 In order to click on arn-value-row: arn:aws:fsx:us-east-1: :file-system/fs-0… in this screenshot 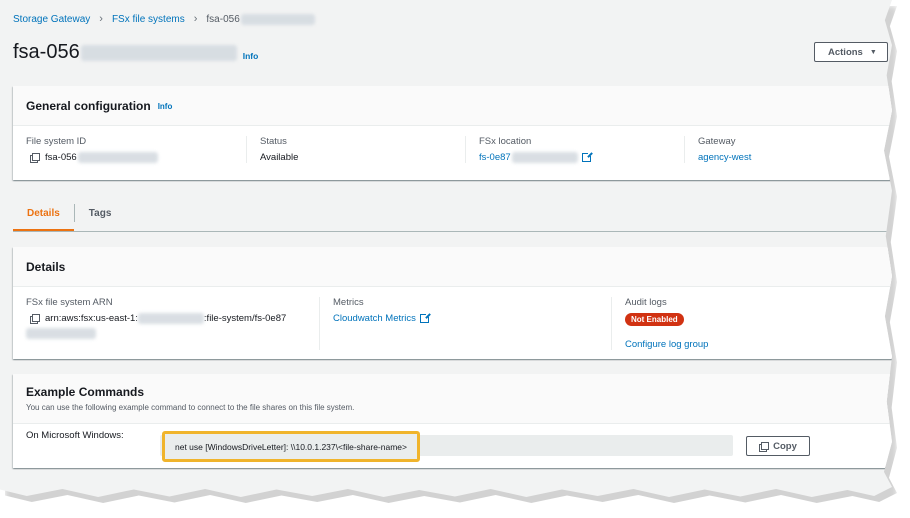, I will do `click(167, 318)`.